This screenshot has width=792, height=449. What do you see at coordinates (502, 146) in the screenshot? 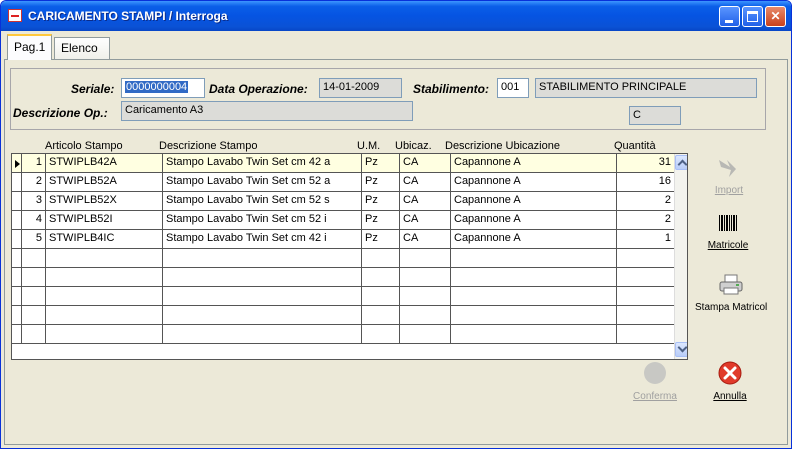
I see `col-descrizione-ubicazione: Descrizione Ubicazione` at bounding box center [502, 146].